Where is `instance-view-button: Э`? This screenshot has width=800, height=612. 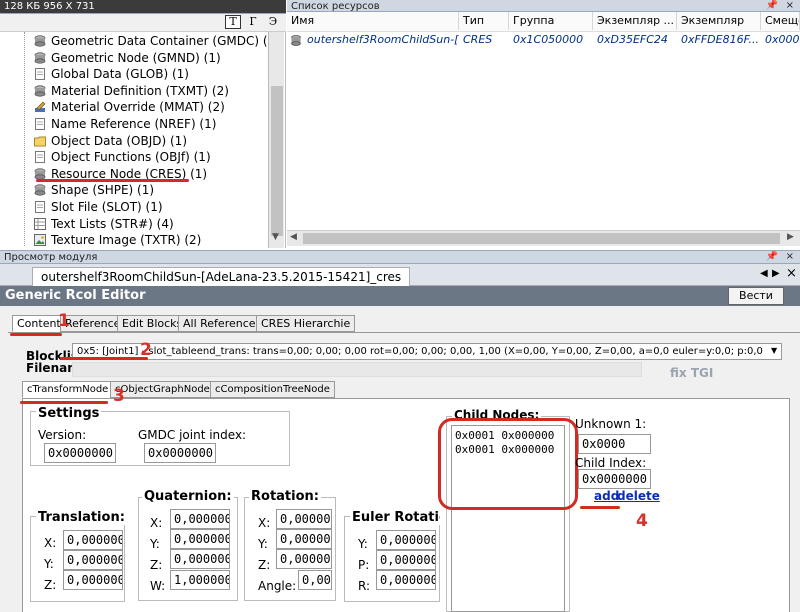 instance-view-button: Э is located at coordinates (273, 22).